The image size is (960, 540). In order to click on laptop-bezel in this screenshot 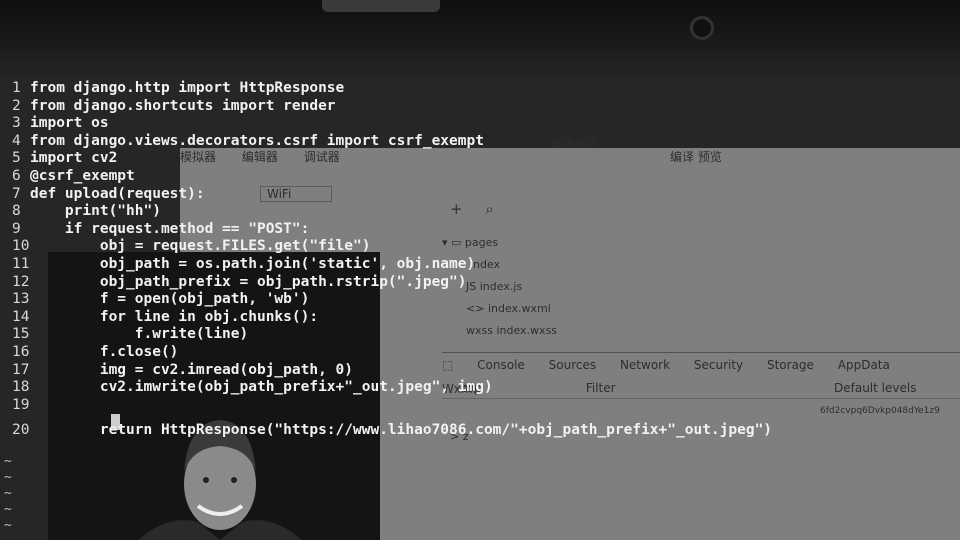, I will do `click(480, 39)`.